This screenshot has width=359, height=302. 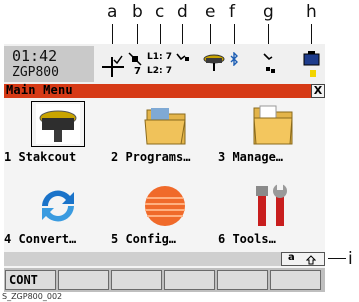 I want to click on receiver-icon, so click(x=58, y=124).